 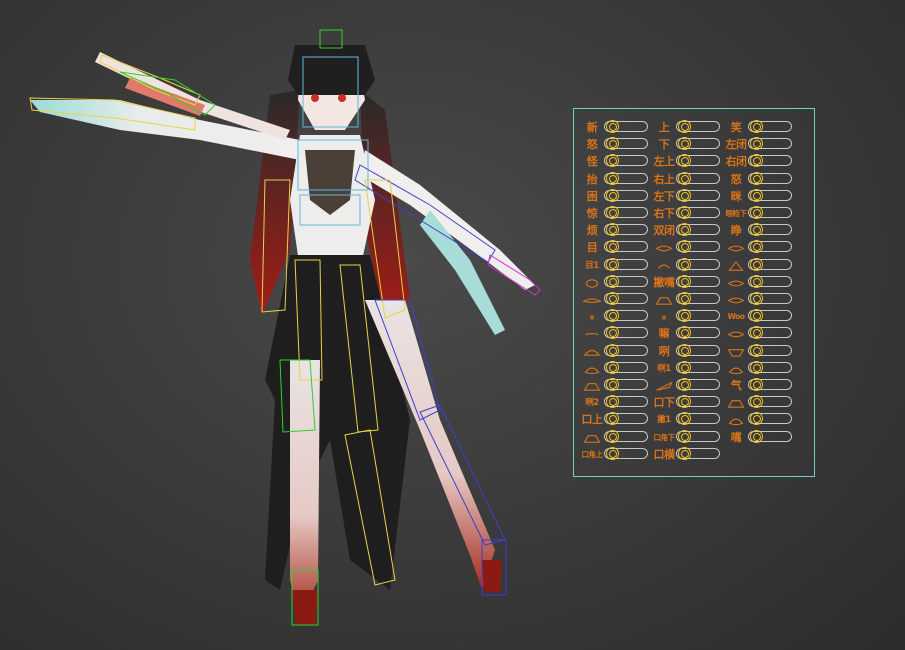 What do you see at coordinates (664, 386) in the screenshot?
I see `wedge-mouth-icon` at bounding box center [664, 386].